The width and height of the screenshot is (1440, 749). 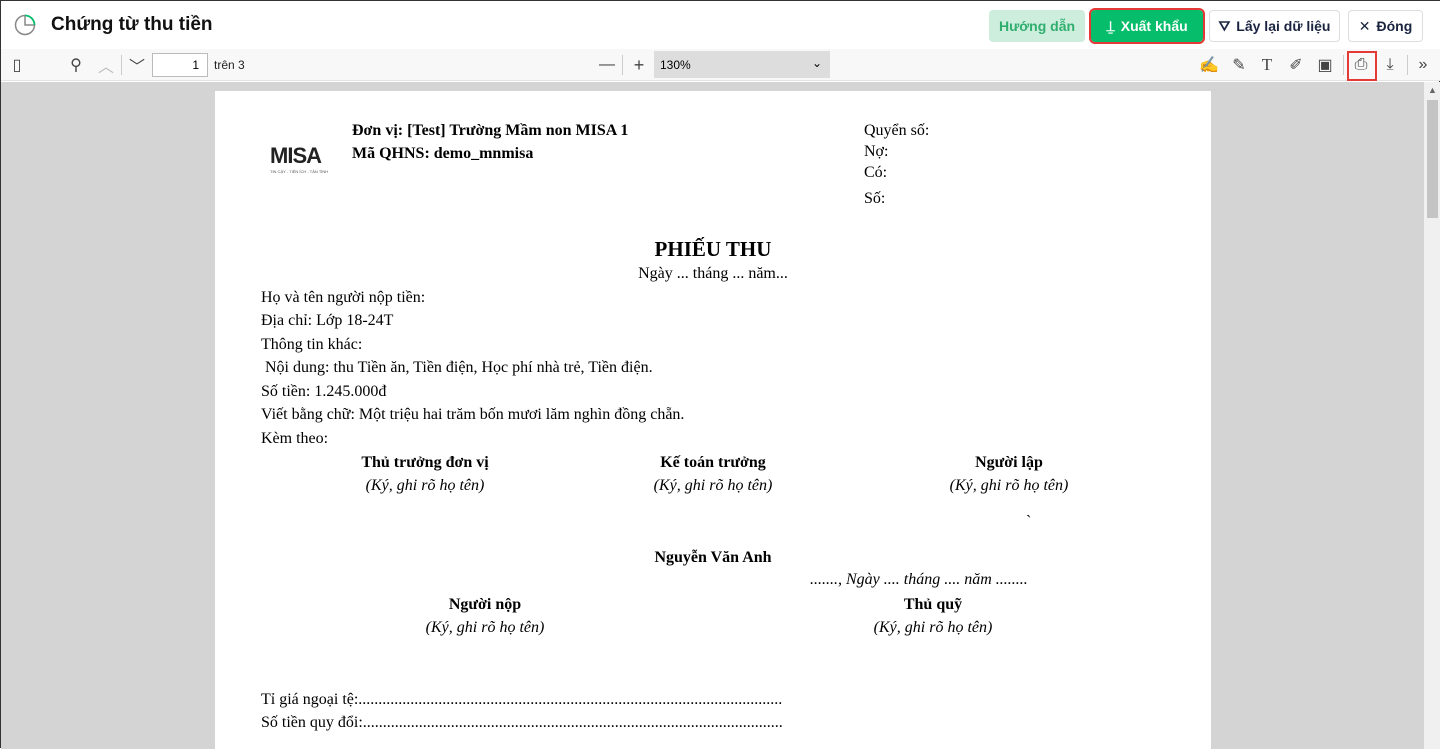 I want to click on stray-mark: `, so click(x=1029, y=521).